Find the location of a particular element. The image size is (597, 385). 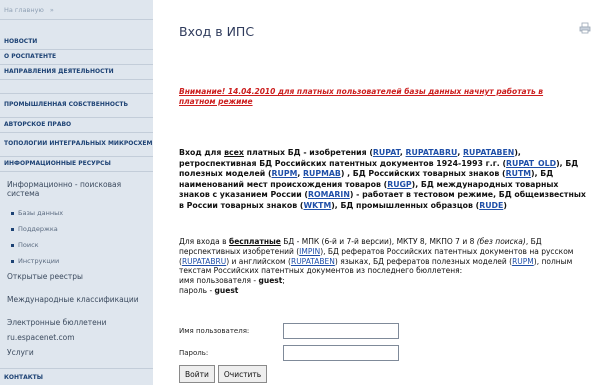

username-label: Имя пользователя: is located at coordinates (214, 331).